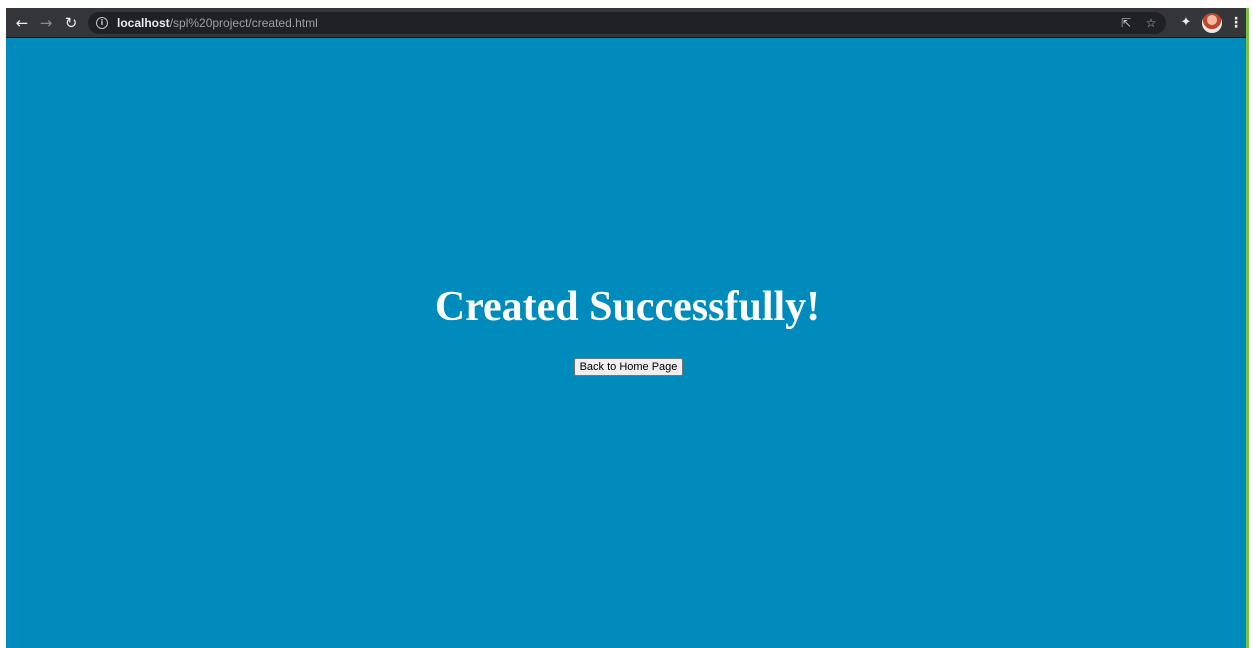 The height and width of the screenshot is (648, 1253). What do you see at coordinates (102, 23) in the screenshot?
I see `info-icon: i` at bounding box center [102, 23].